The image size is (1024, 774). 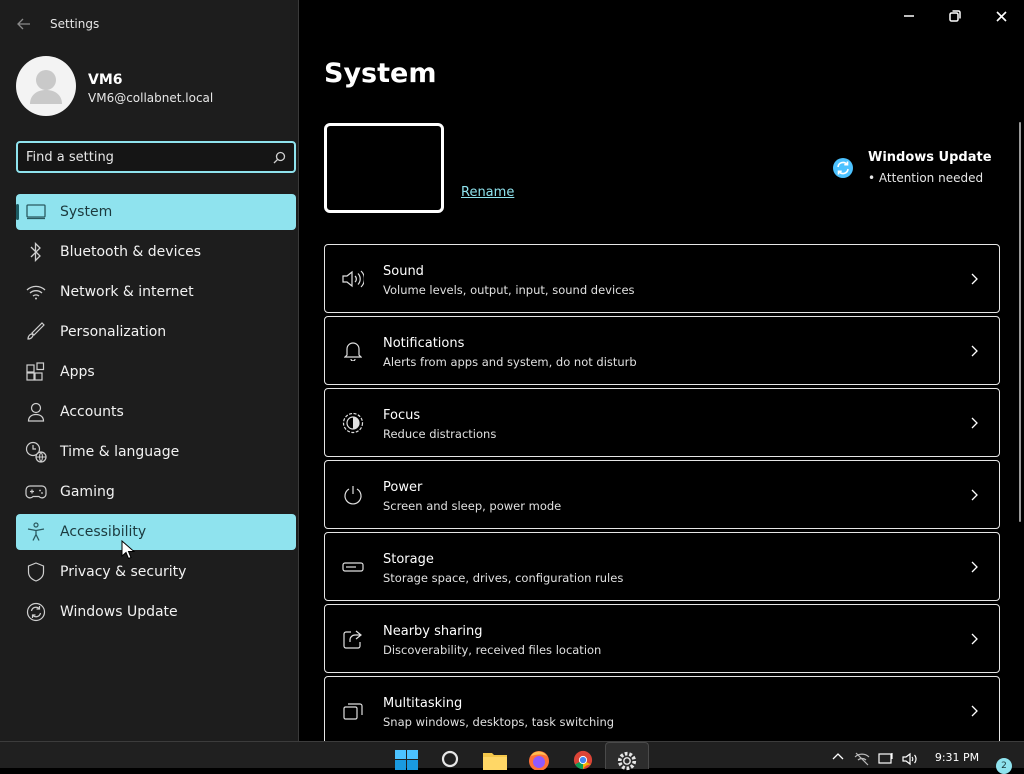 What do you see at coordinates (353, 711) in the screenshot?
I see `multitask-icon` at bounding box center [353, 711].